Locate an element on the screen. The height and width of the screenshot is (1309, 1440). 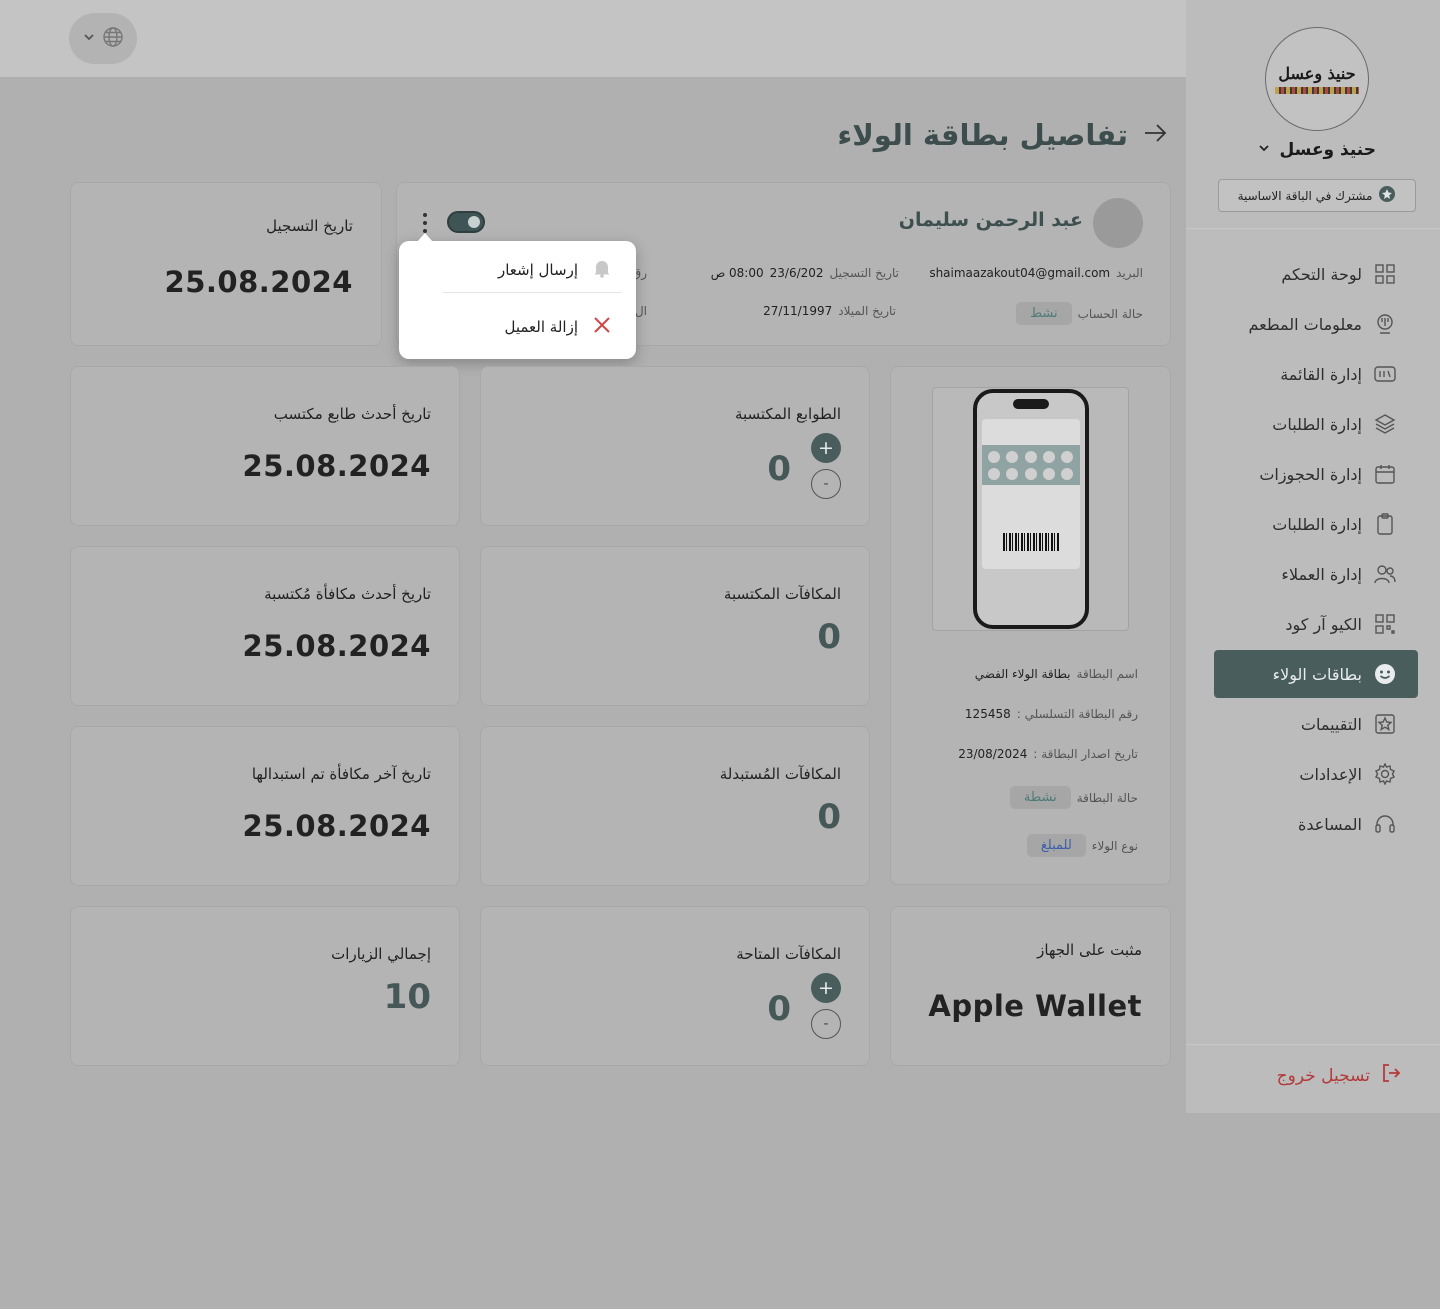
rewards-available-value: 0 is located at coordinates (779, 1009).